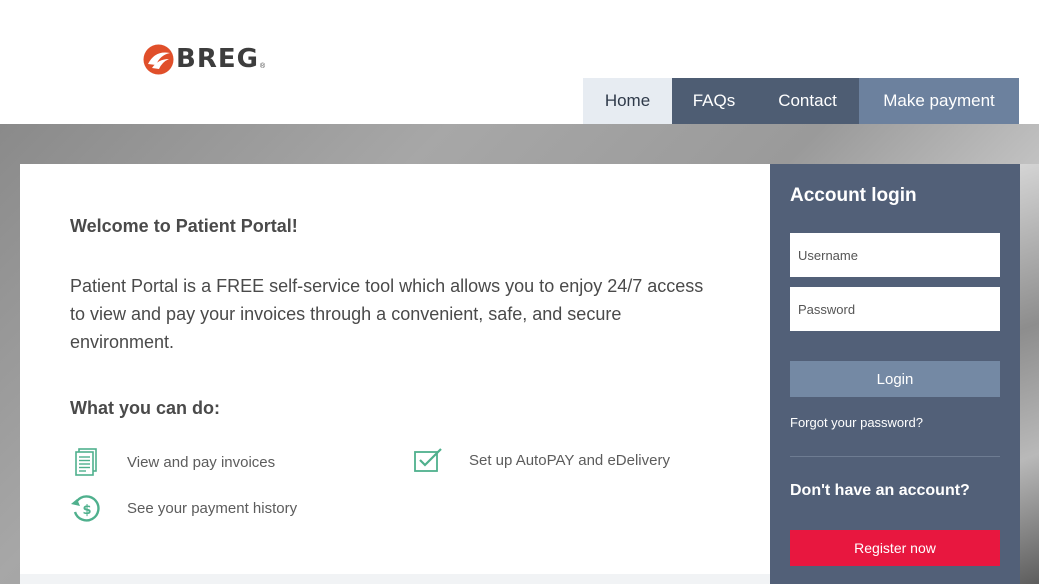 The height and width of the screenshot is (584, 1039). Describe the element at coordinates (201, 462) in the screenshot. I see `feature-label: View and pay invoices` at that location.